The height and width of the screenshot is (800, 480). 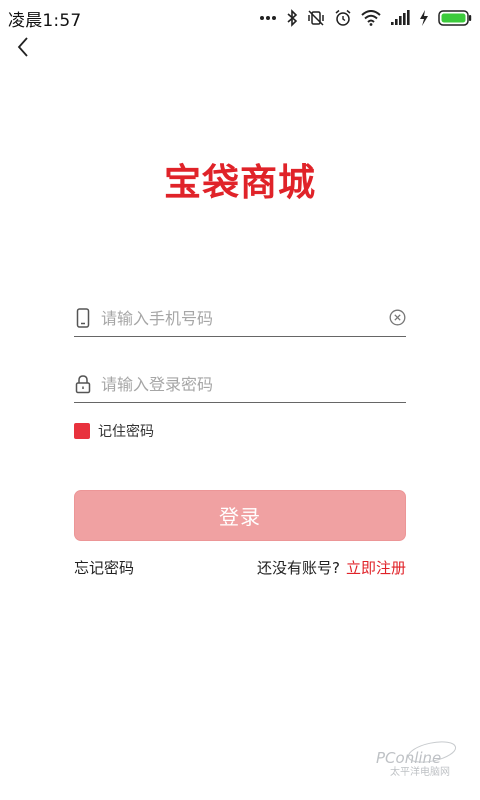 I want to click on bluetooth-icon, so click(x=292, y=18).